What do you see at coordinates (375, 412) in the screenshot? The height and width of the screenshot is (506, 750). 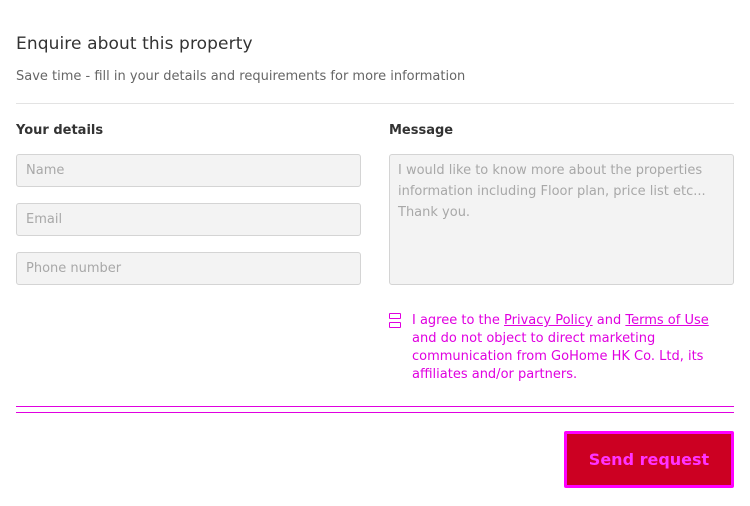 I see `footer-divider-bottom` at bounding box center [375, 412].